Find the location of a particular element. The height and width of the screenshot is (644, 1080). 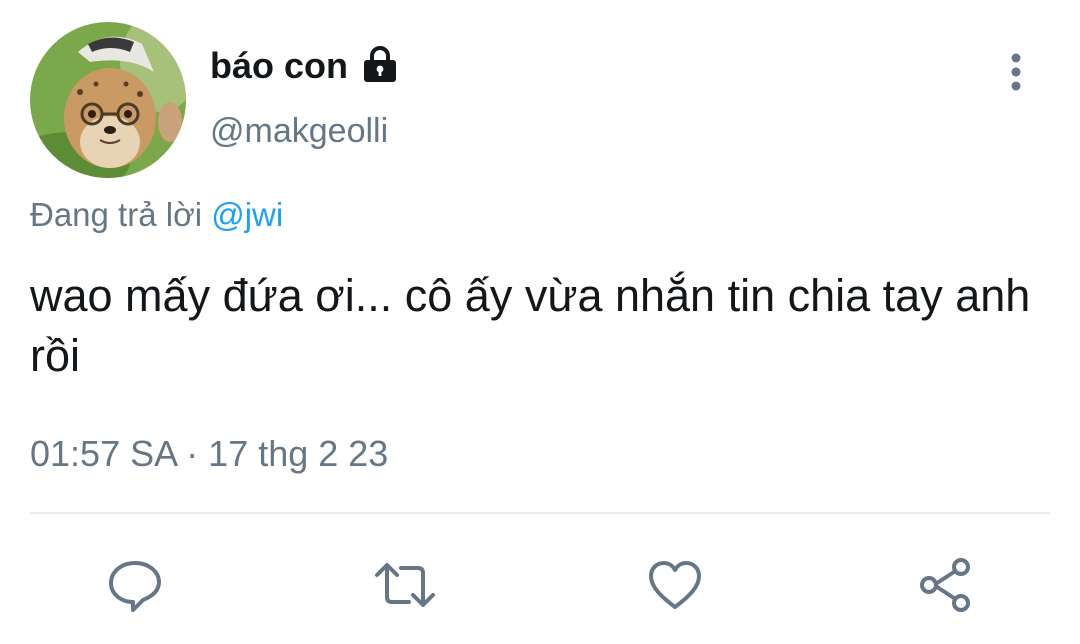

retweet-icon is located at coordinates (405, 585).